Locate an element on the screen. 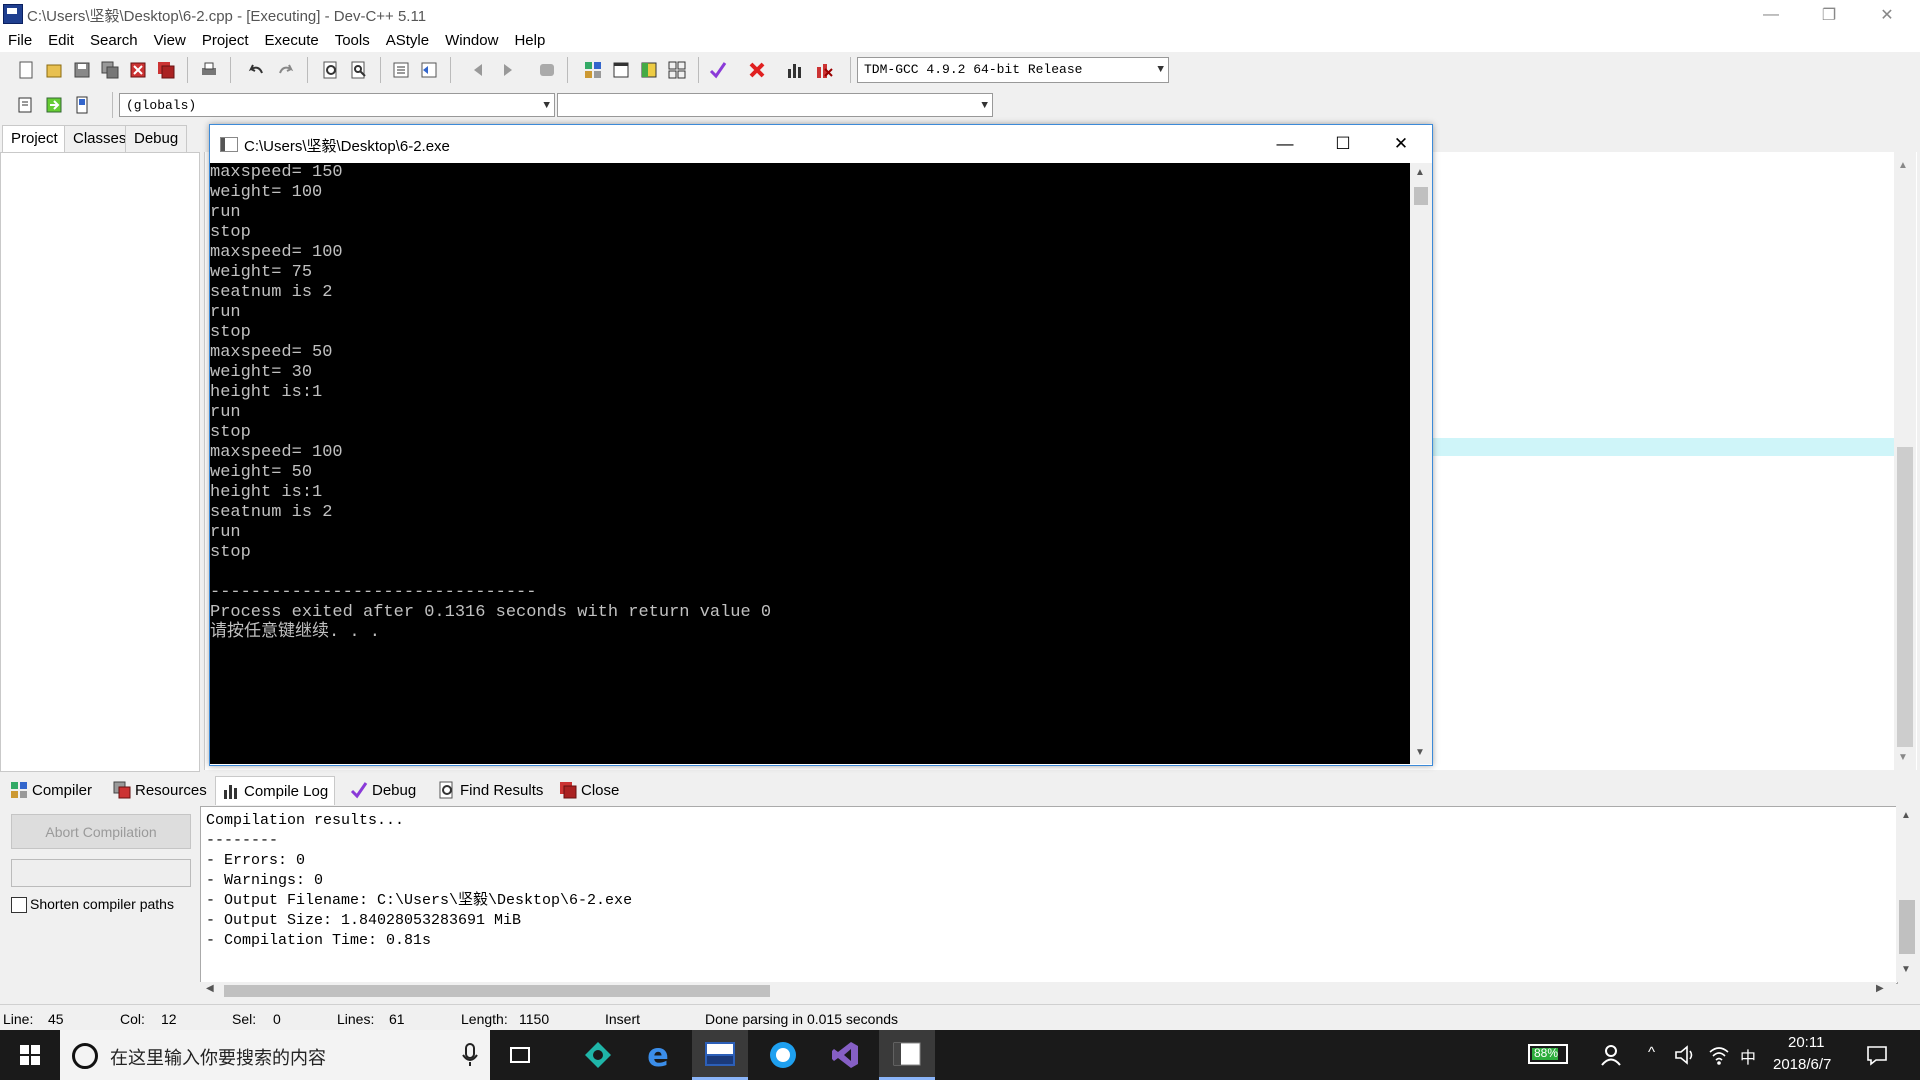  visual-studio-icon is located at coordinates (845, 1055).